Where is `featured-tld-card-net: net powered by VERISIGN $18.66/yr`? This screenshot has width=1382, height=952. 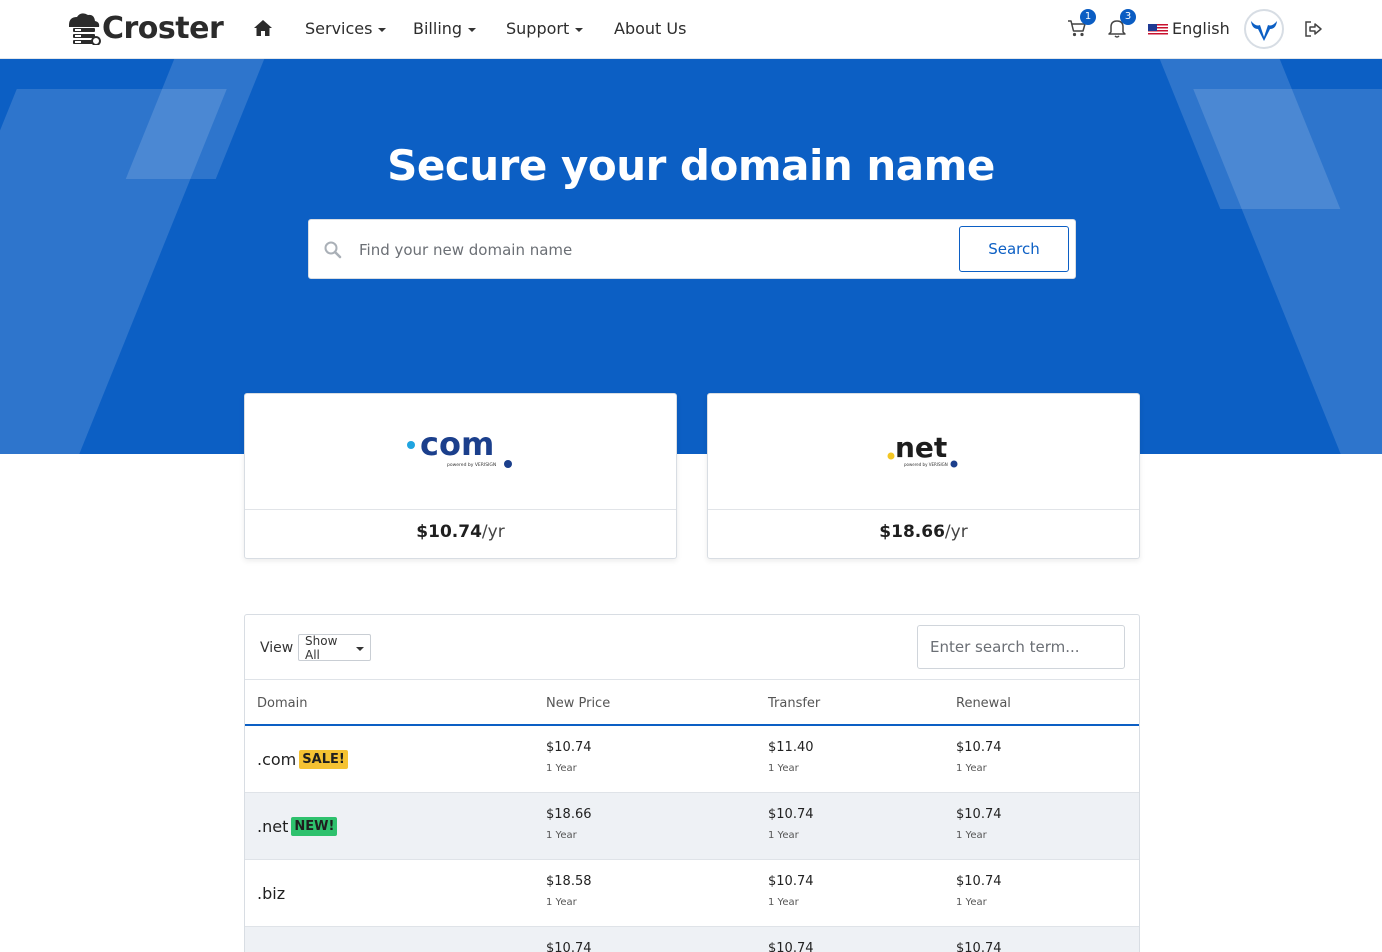 featured-tld-card-net: net powered by VERISIGN $18.66/yr is located at coordinates (923, 476).